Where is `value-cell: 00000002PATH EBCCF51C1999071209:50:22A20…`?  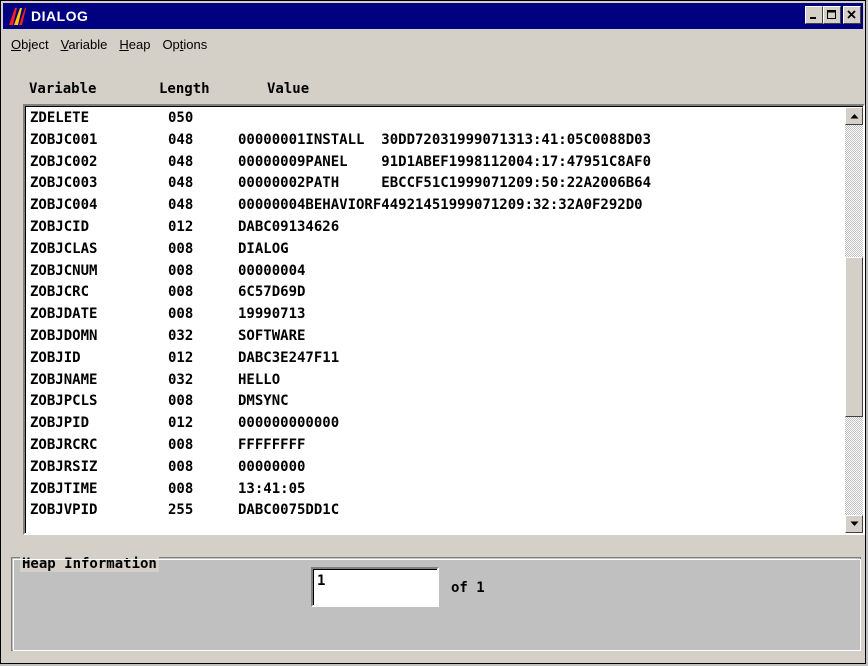 value-cell: 00000002PATH EBCCF51C1999071209:50:22A20… is located at coordinates (445, 183).